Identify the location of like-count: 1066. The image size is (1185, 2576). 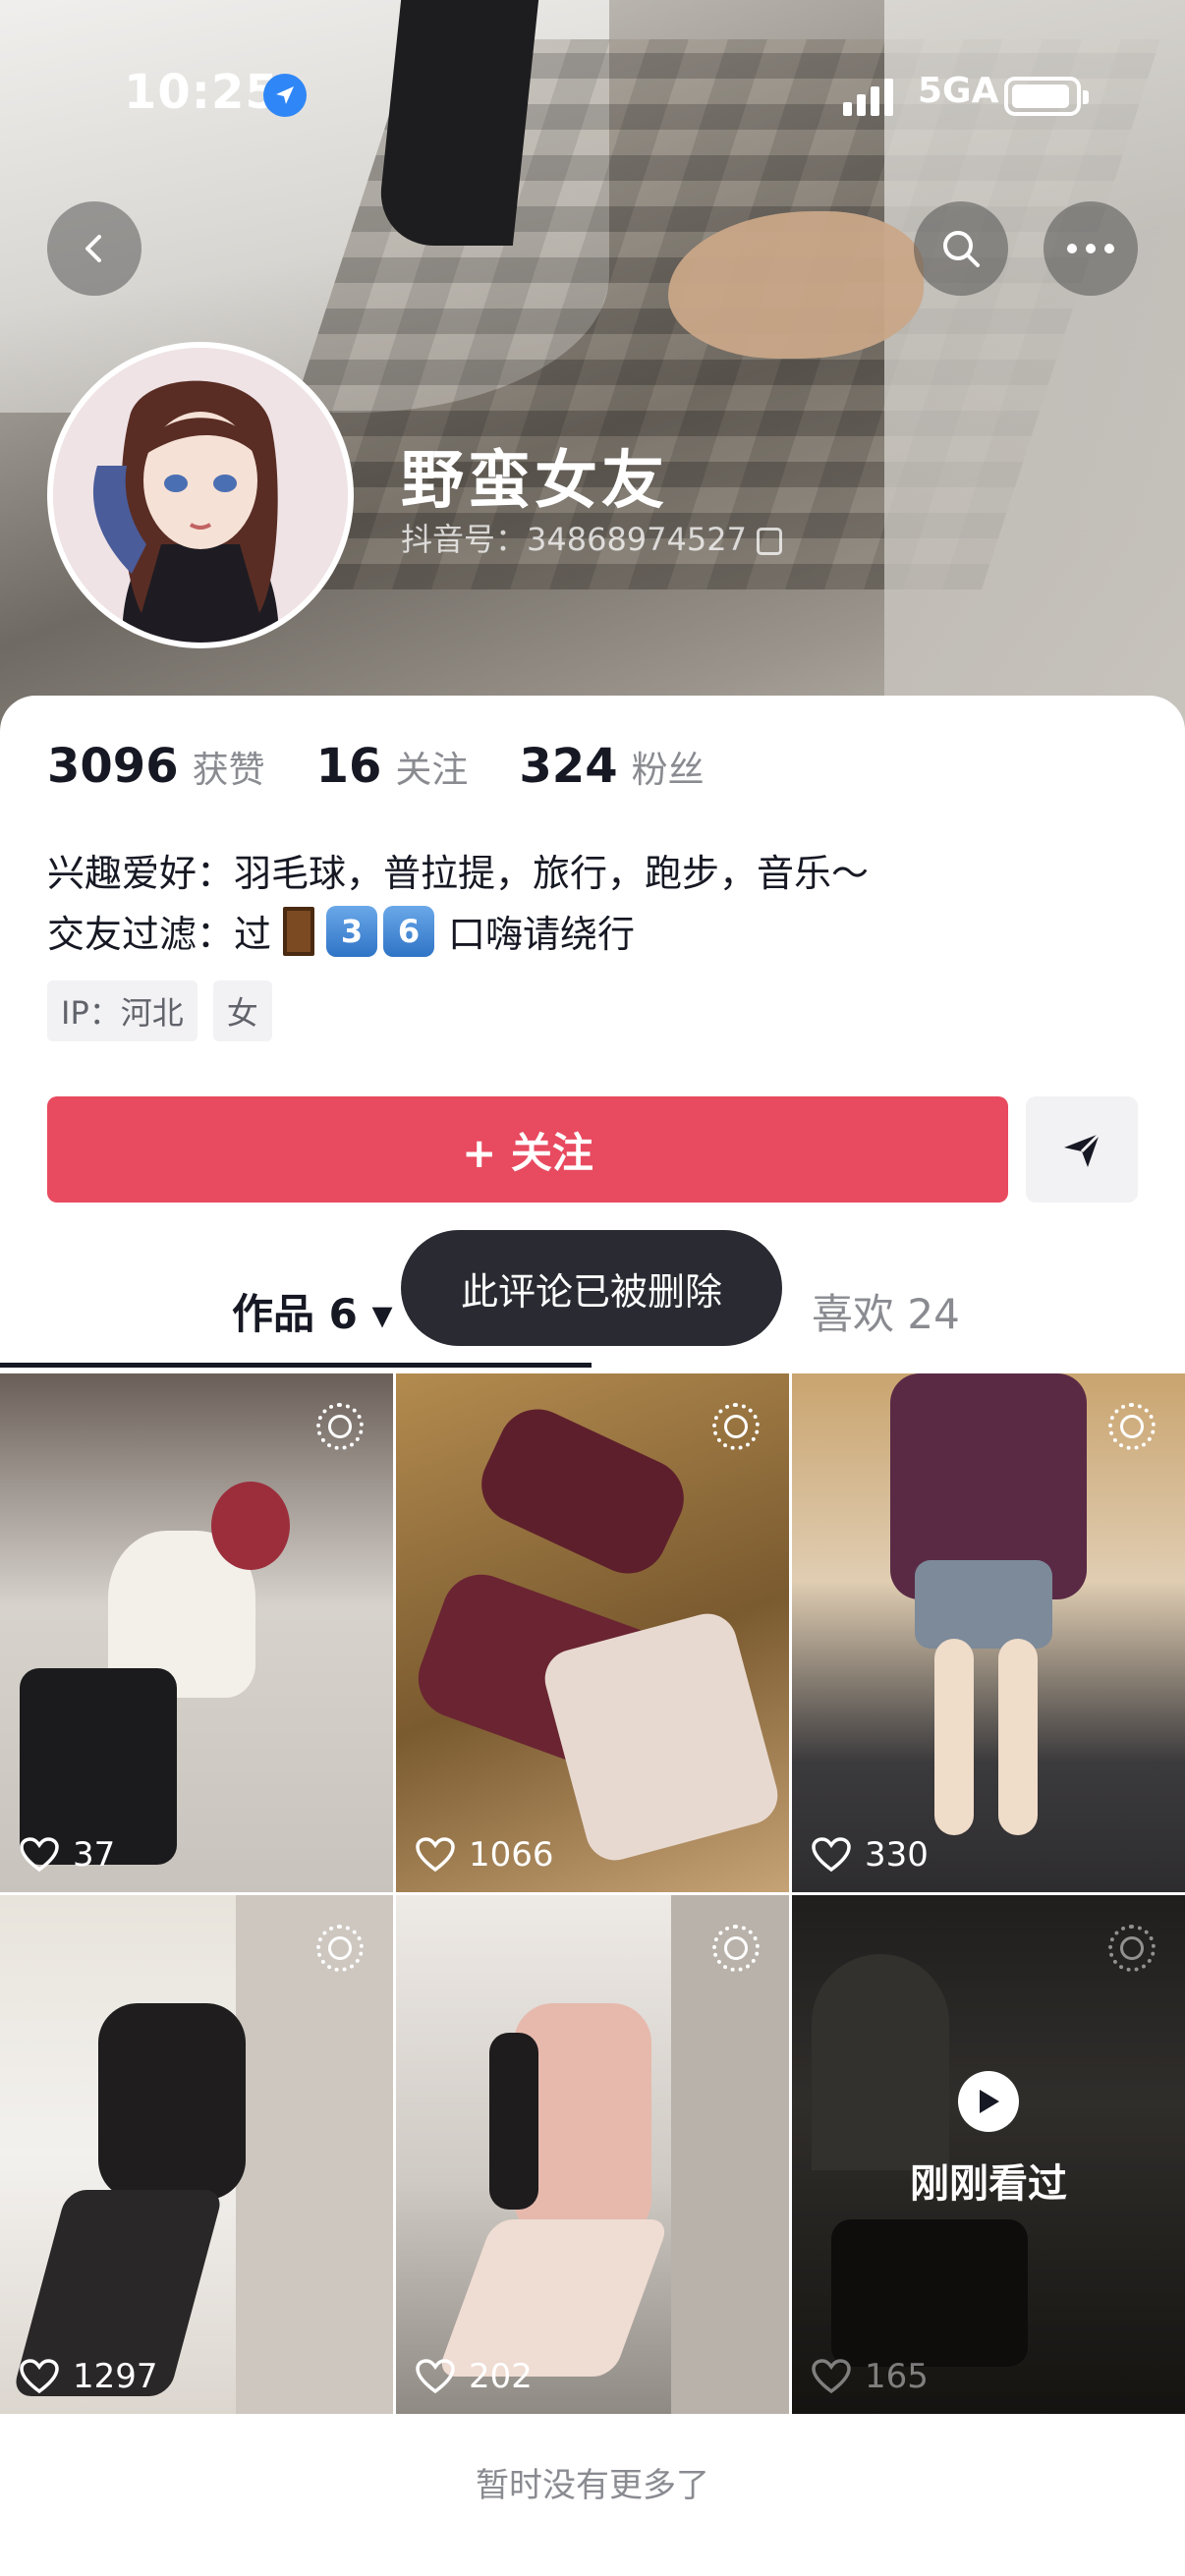
(485, 1855).